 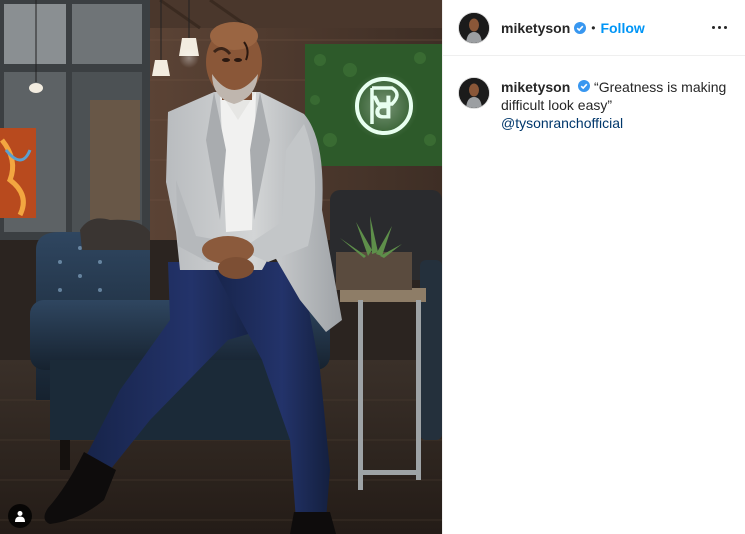 I want to click on mention-link: @tysonranchofficial, so click(x=562, y=123).